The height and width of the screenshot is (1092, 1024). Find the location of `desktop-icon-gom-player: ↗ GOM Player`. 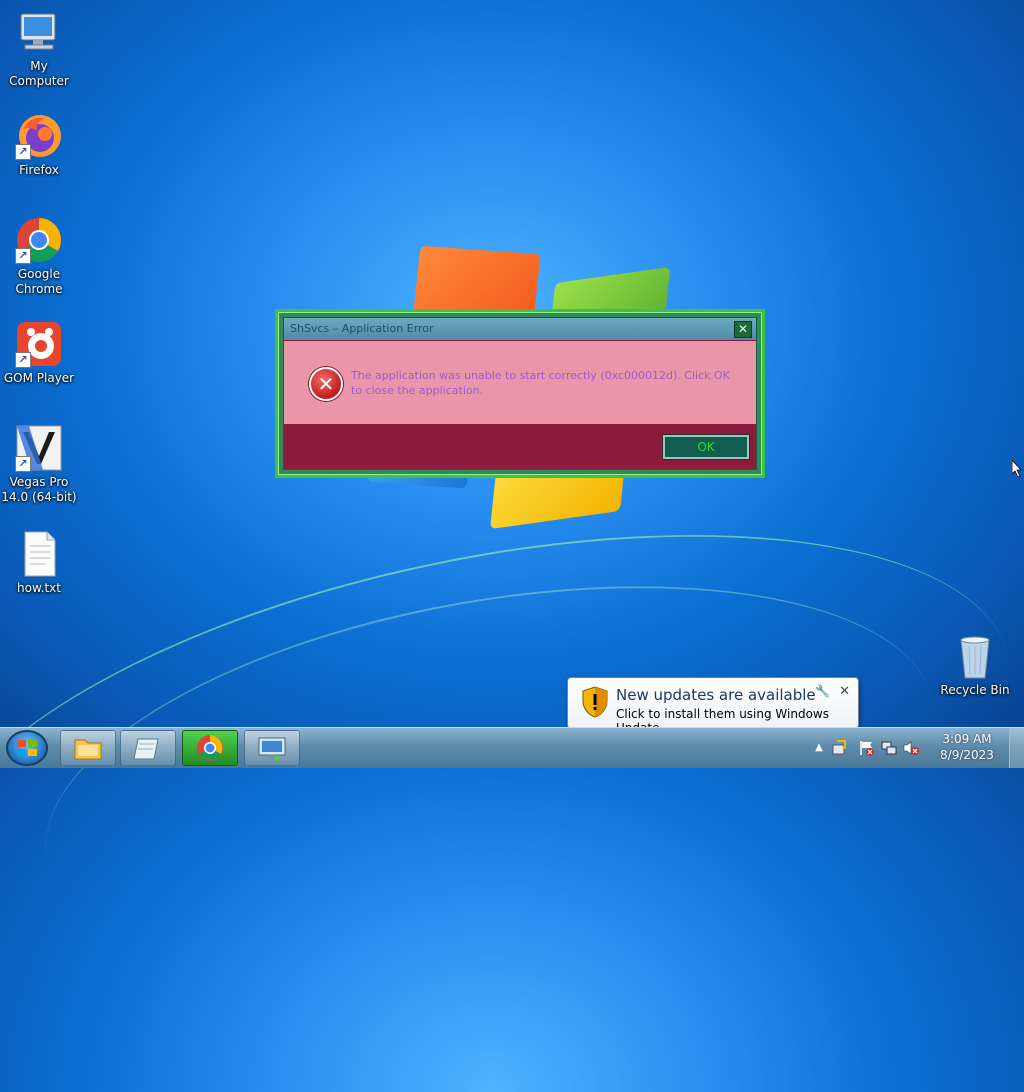

desktop-icon-gom-player: ↗ GOM Player is located at coordinates (39, 353).